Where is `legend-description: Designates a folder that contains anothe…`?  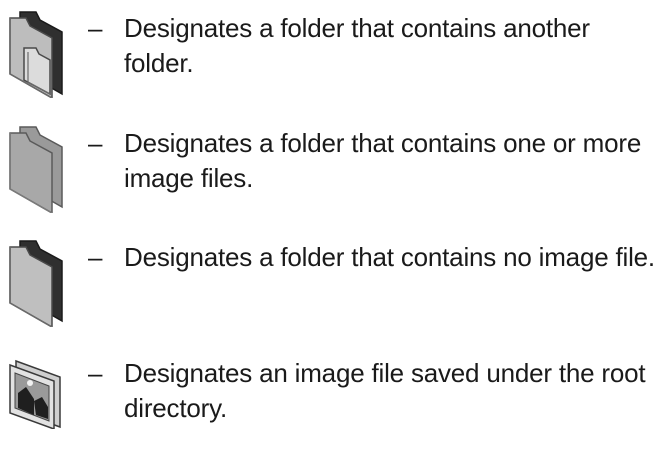
legend-description: Designates a folder that contains anothe… is located at coordinates (357, 45).